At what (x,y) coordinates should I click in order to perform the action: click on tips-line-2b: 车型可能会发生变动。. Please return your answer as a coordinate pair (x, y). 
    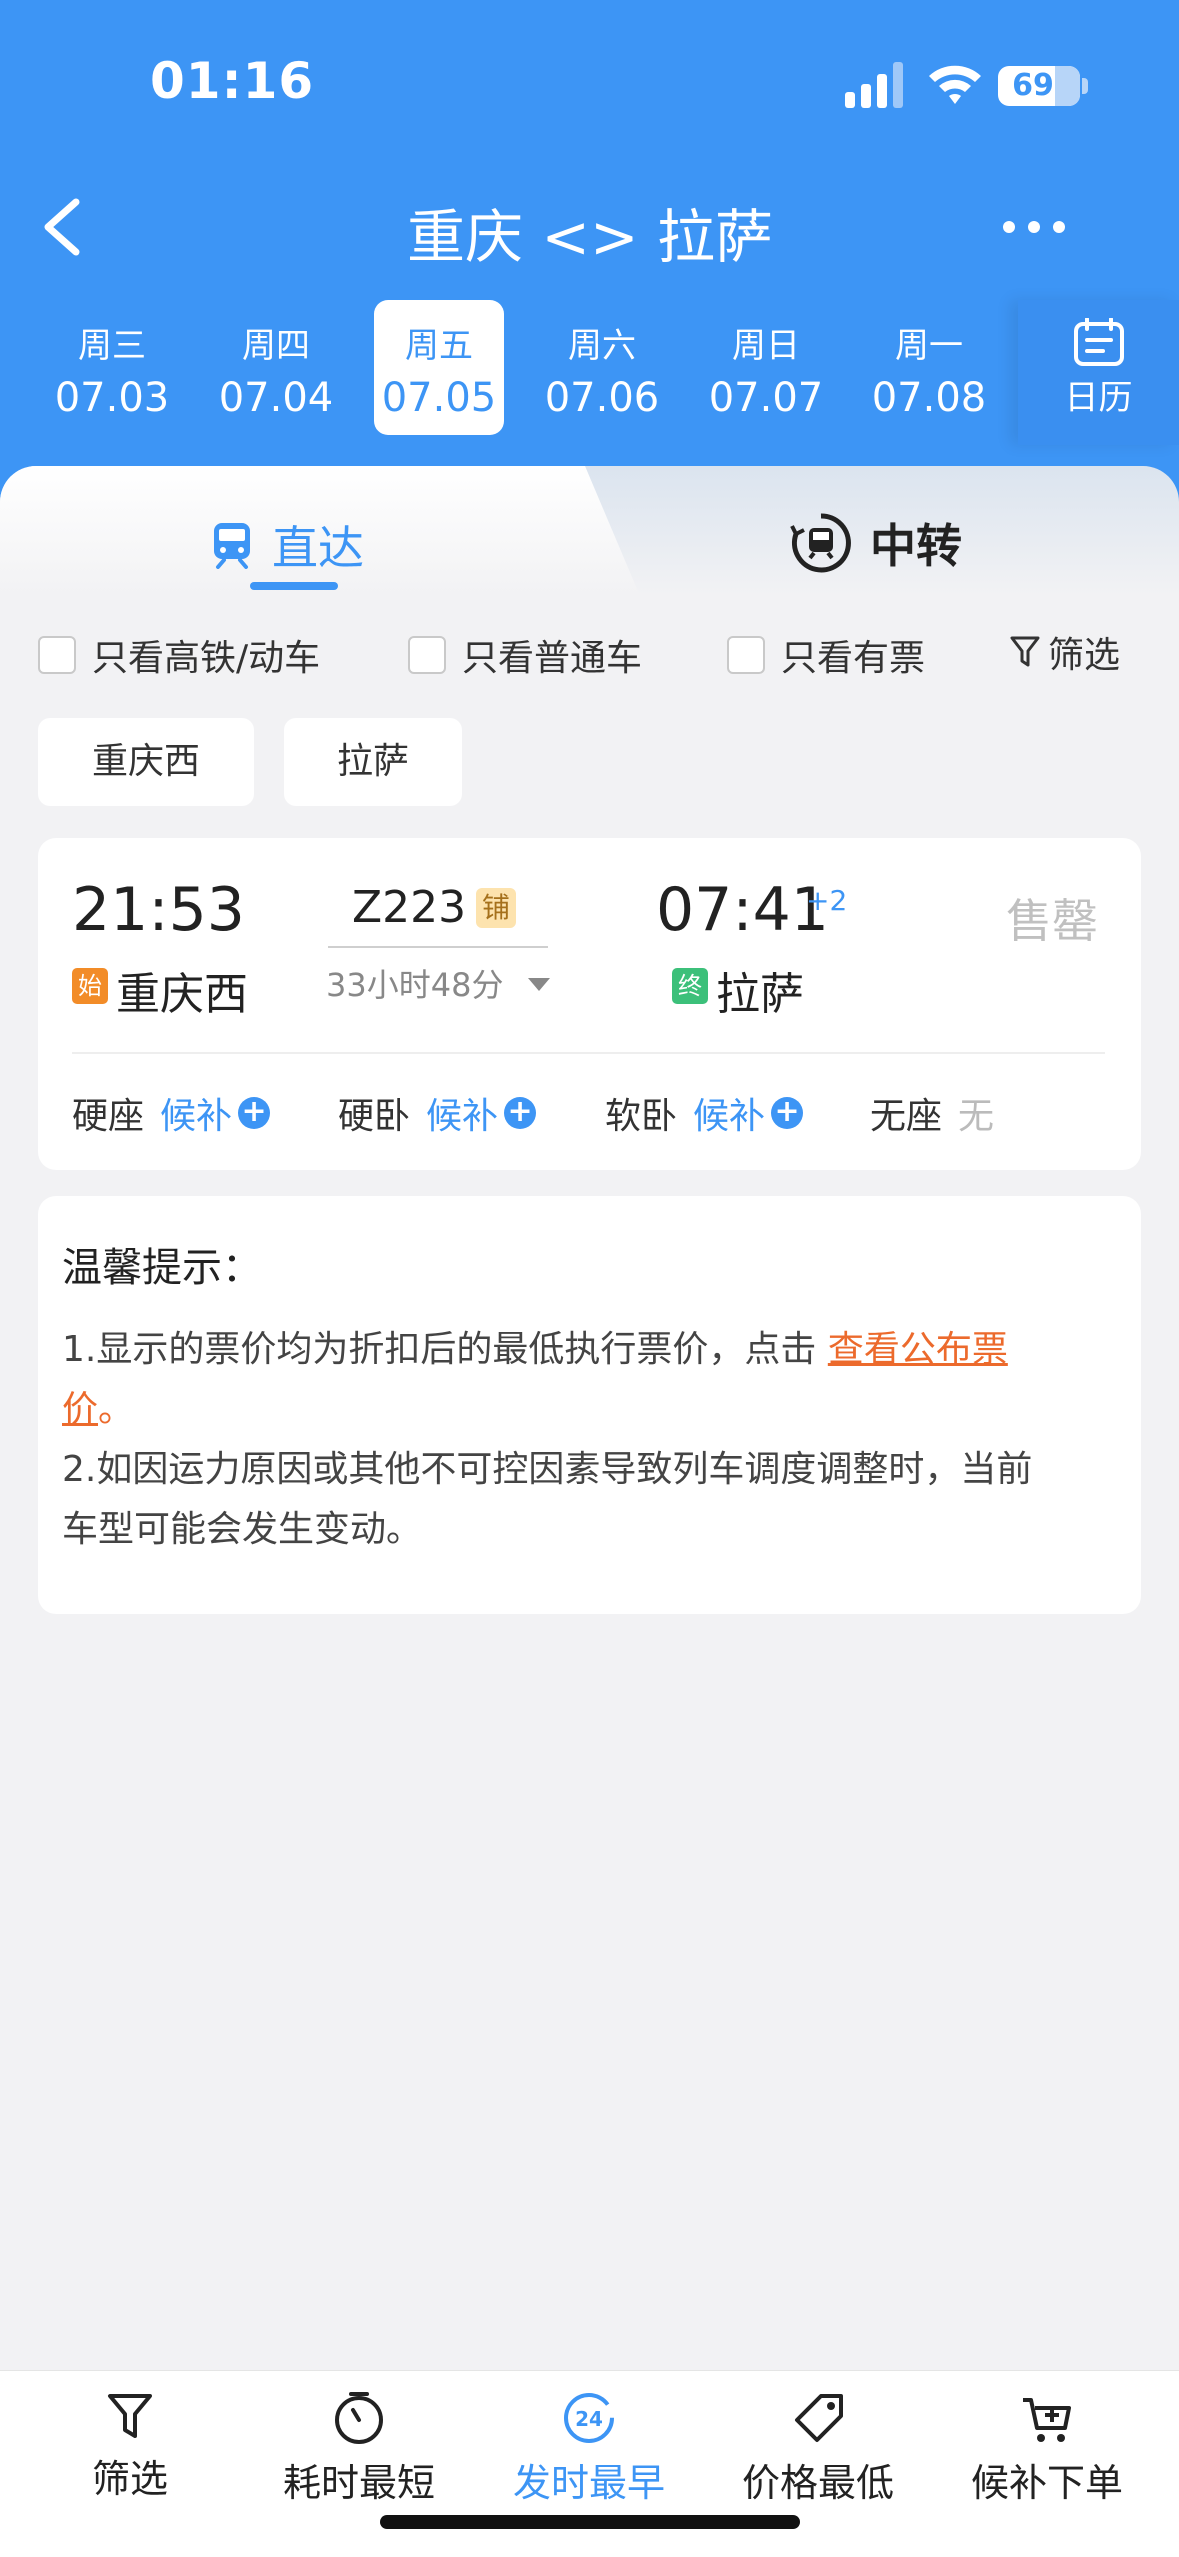
    Looking at the image, I should click on (242, 1529).